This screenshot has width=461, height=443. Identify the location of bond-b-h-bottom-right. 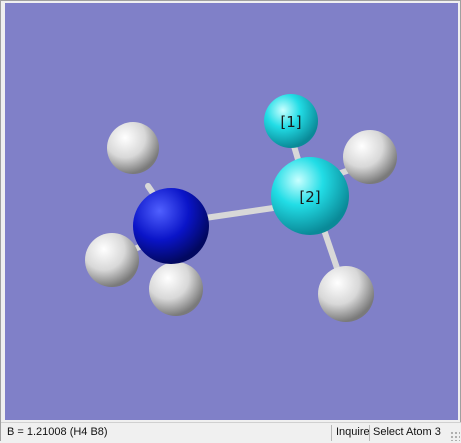
(330, 249).